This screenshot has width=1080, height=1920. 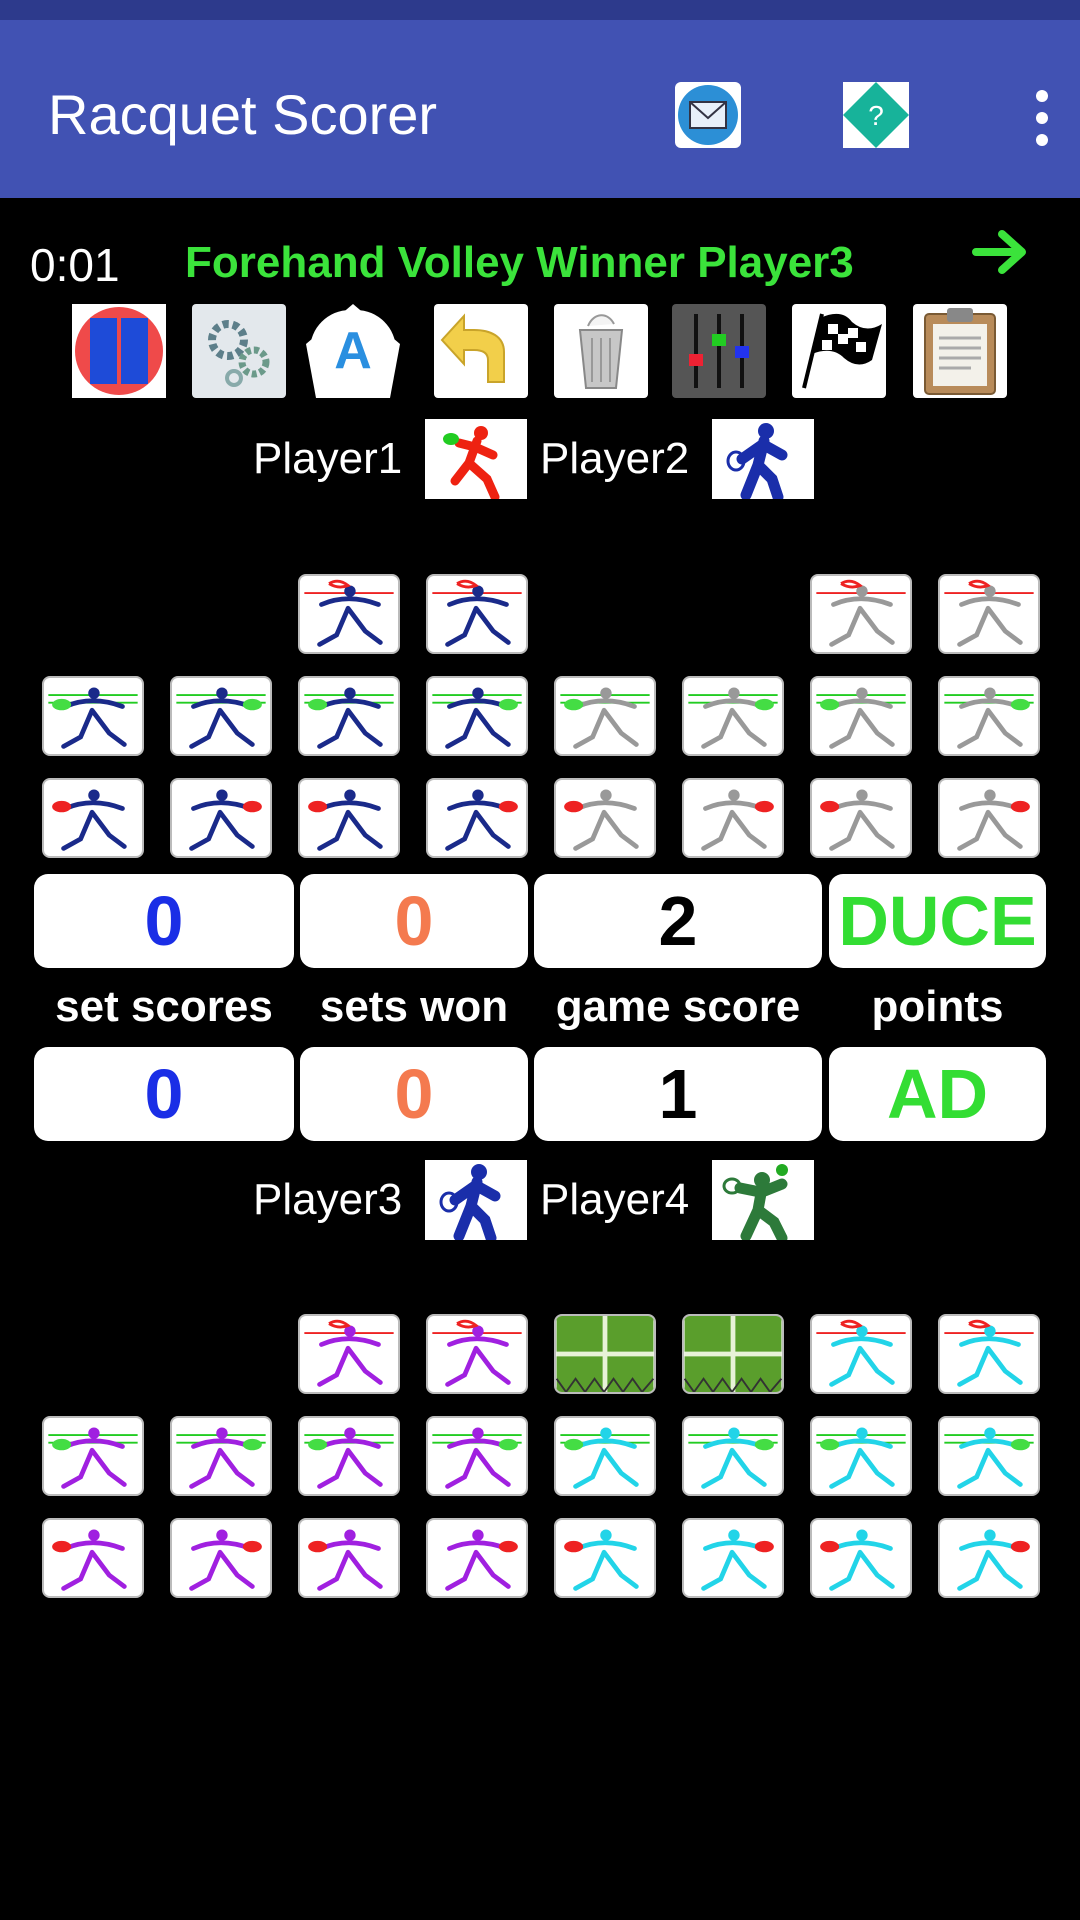 What do you see at coordinates (519, 262) in the screenshot?
I see `last-action-text: Forehand Volley Winner Player3` at bounding box center [519, 262].